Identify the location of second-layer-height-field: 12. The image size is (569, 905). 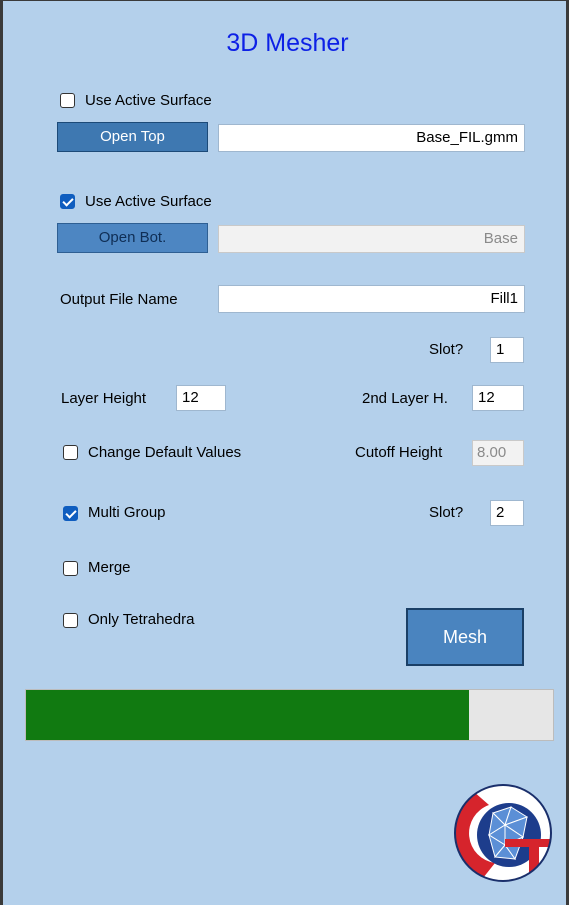
(498, 398).